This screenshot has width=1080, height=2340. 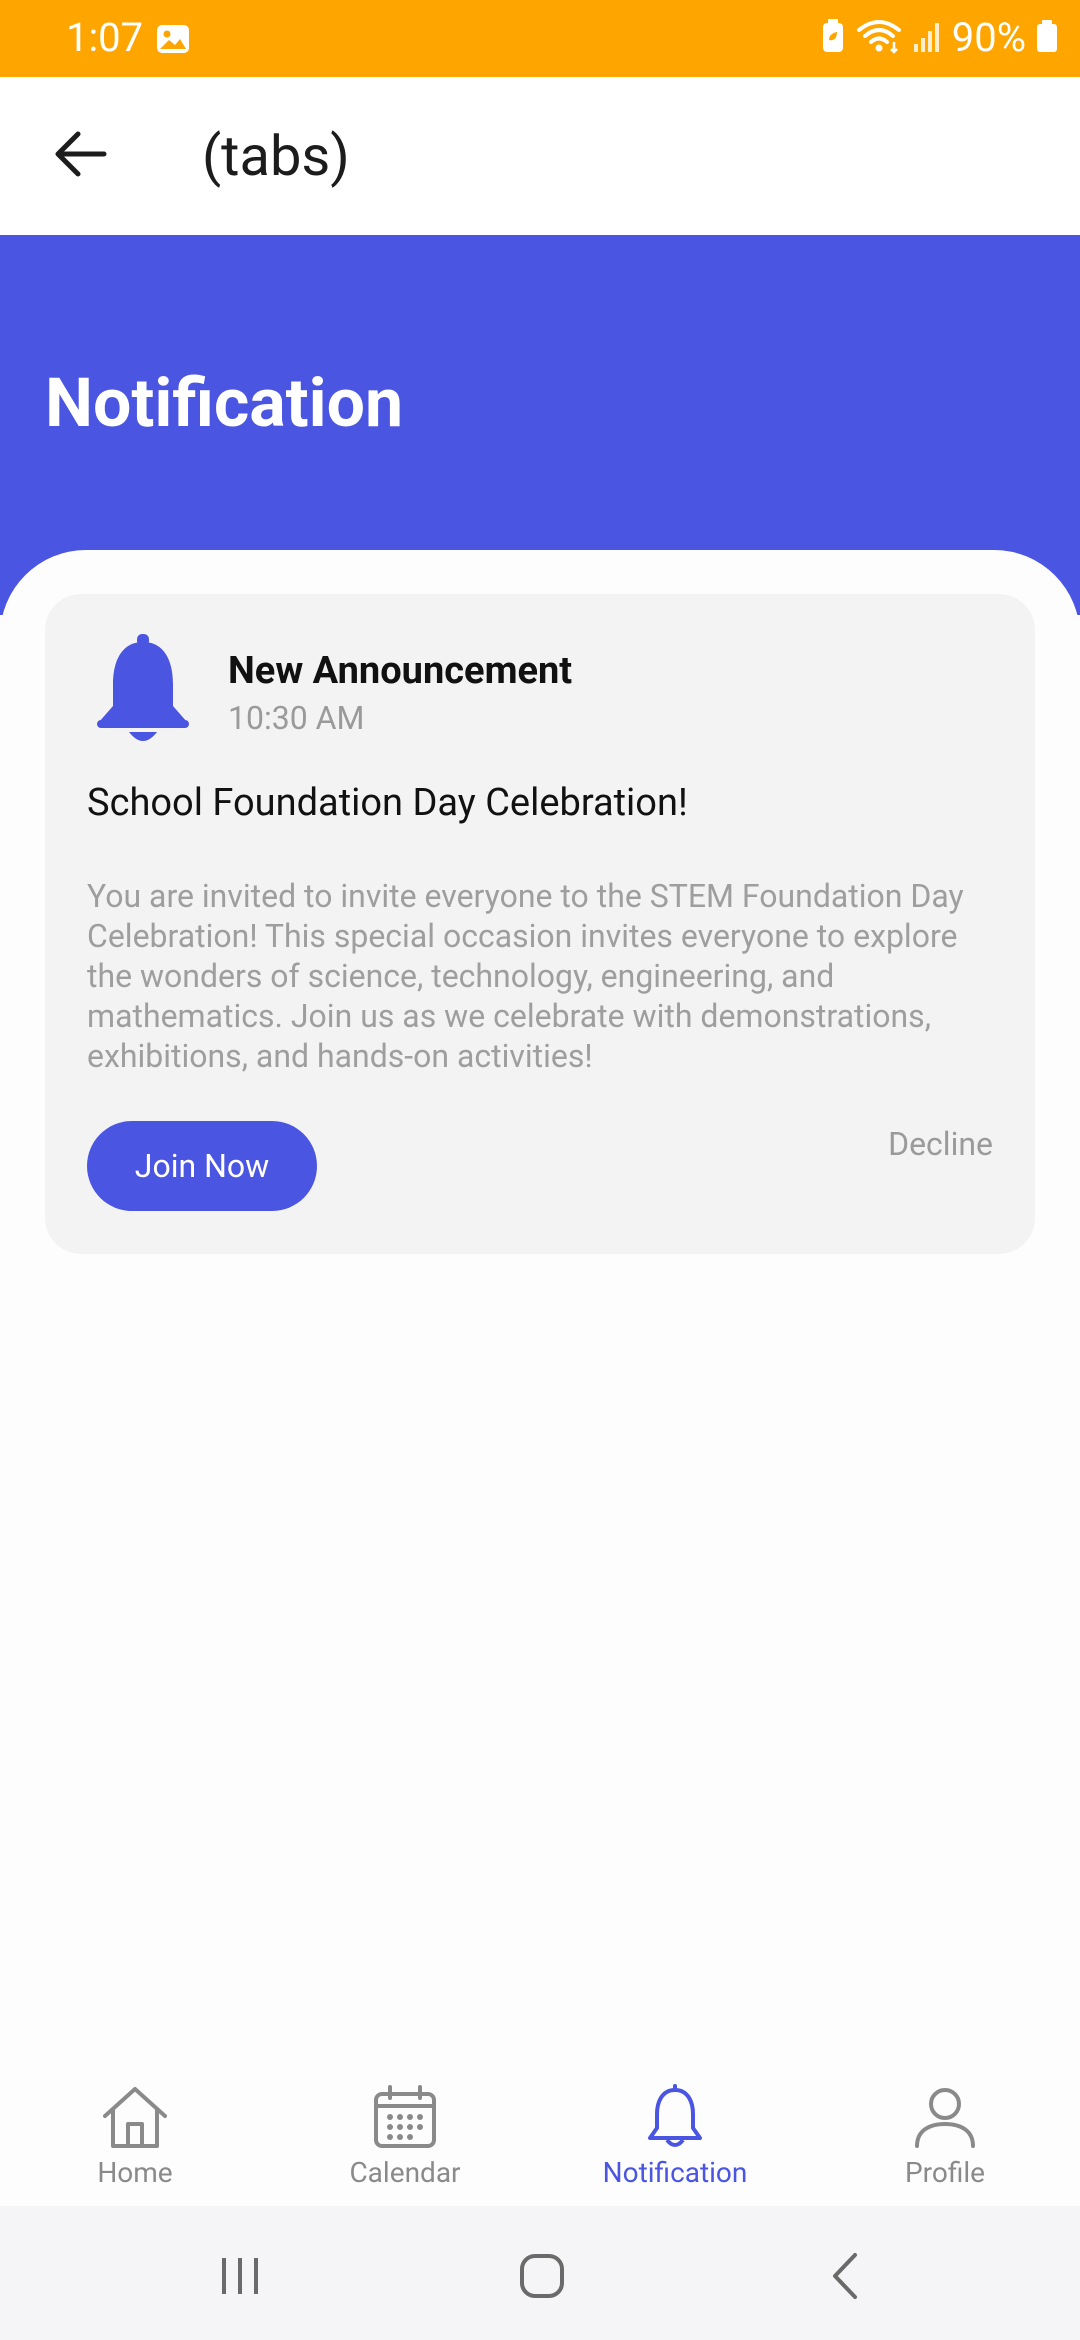 I want to click on tab-home: Home, so click(x=135, y=2142).